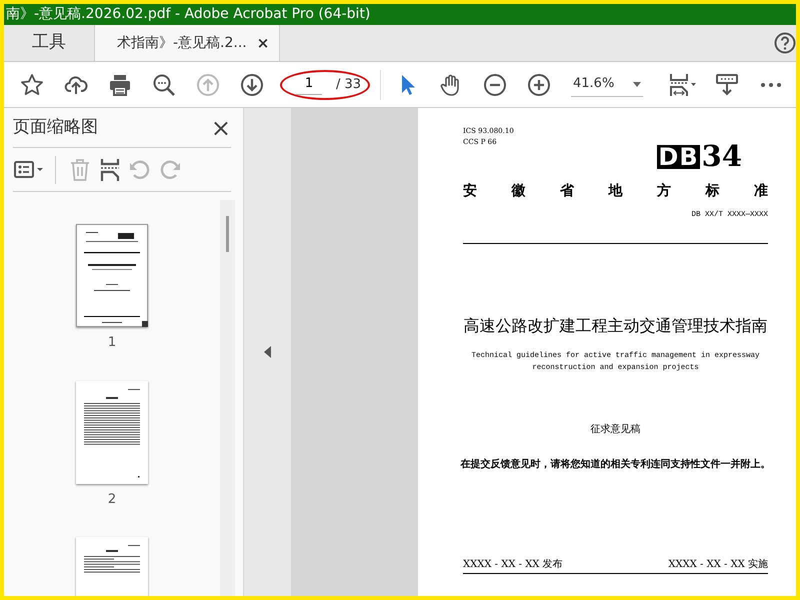  Describe the element at coordinates (267, 352) in the screenshot. I see `collapse-arrow-icon` at that location.